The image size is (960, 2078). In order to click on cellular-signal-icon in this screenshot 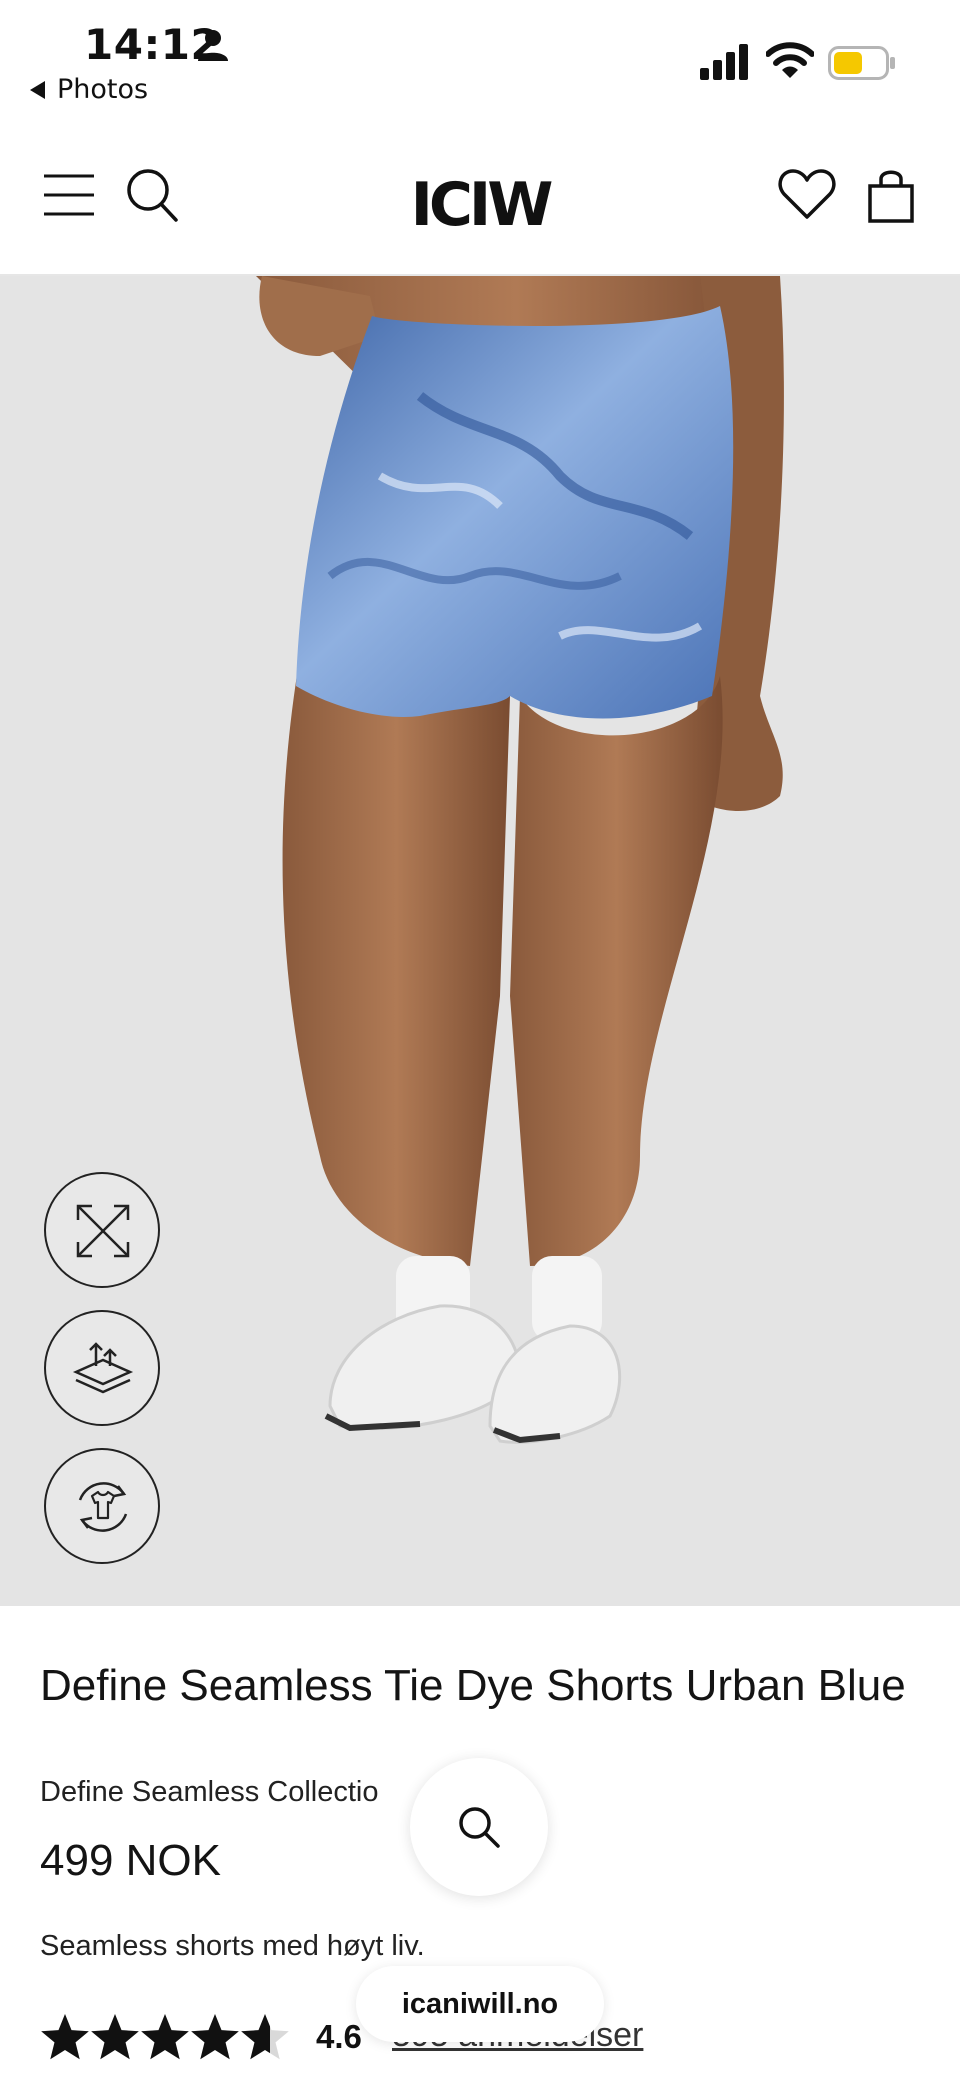, I will do `click(724, 62)`.